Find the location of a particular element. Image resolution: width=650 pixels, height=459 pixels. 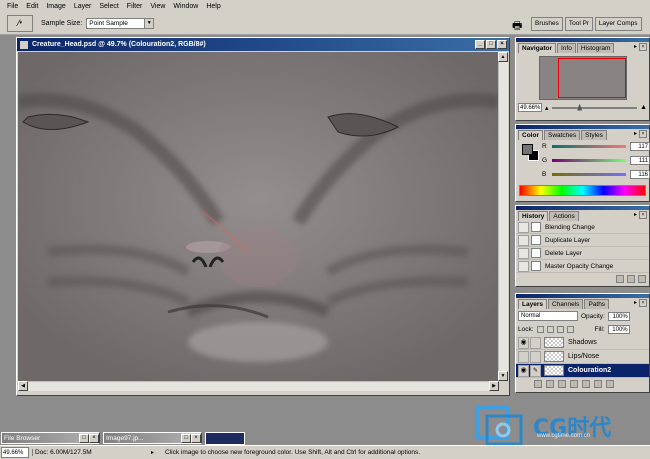

status-zoom-field: 49.66% is located at coordinates (15, 452).